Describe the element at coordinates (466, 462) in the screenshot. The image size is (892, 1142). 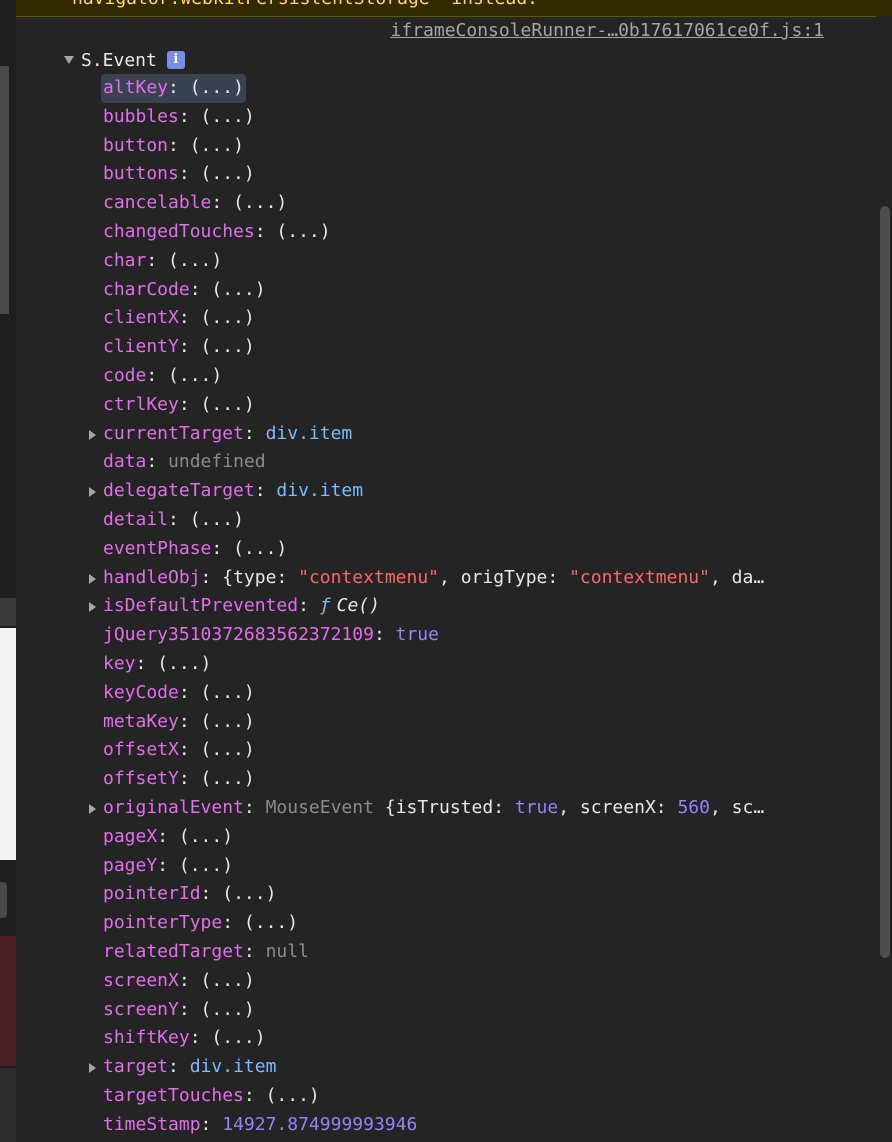
I see `property-row-data: data: undefined` at that location.